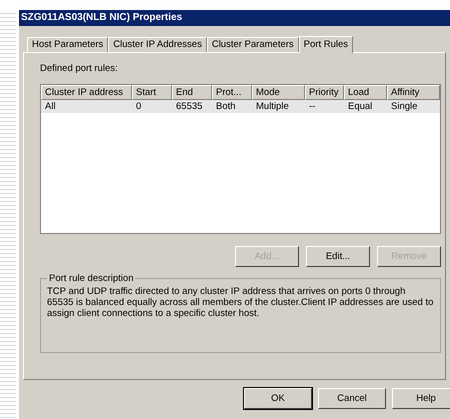 This screenshot has width=450, height=419. Describe the element at coordinates (312, 106) in the screenshot. I see `table-cell-text: --` at that location.